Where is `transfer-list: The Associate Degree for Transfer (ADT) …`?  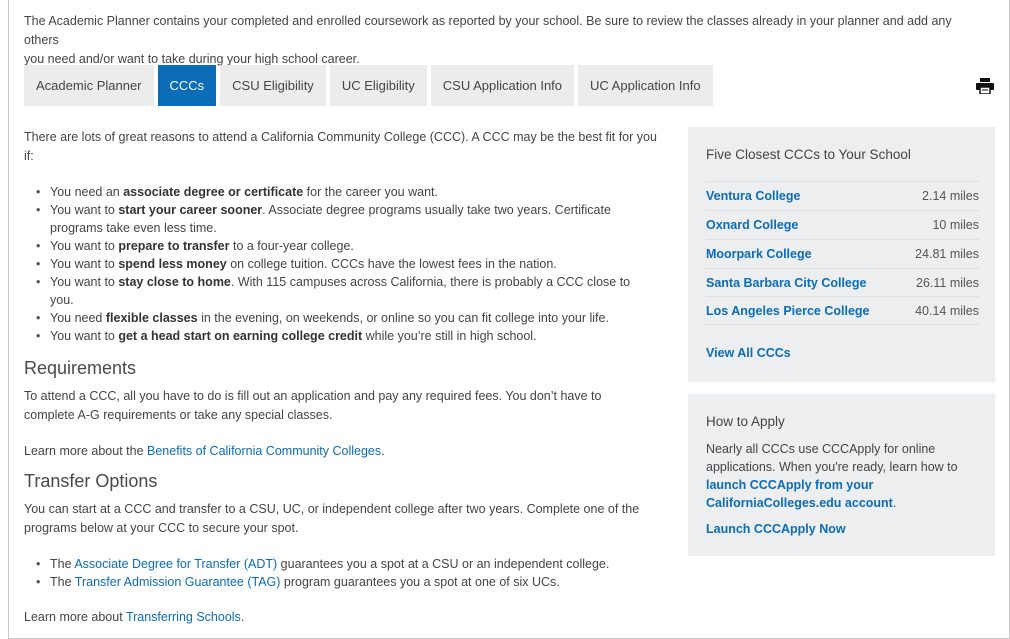
transfer-list: The Associate Degree for Transfer (ADT) … is located at coordinates (344, 573).